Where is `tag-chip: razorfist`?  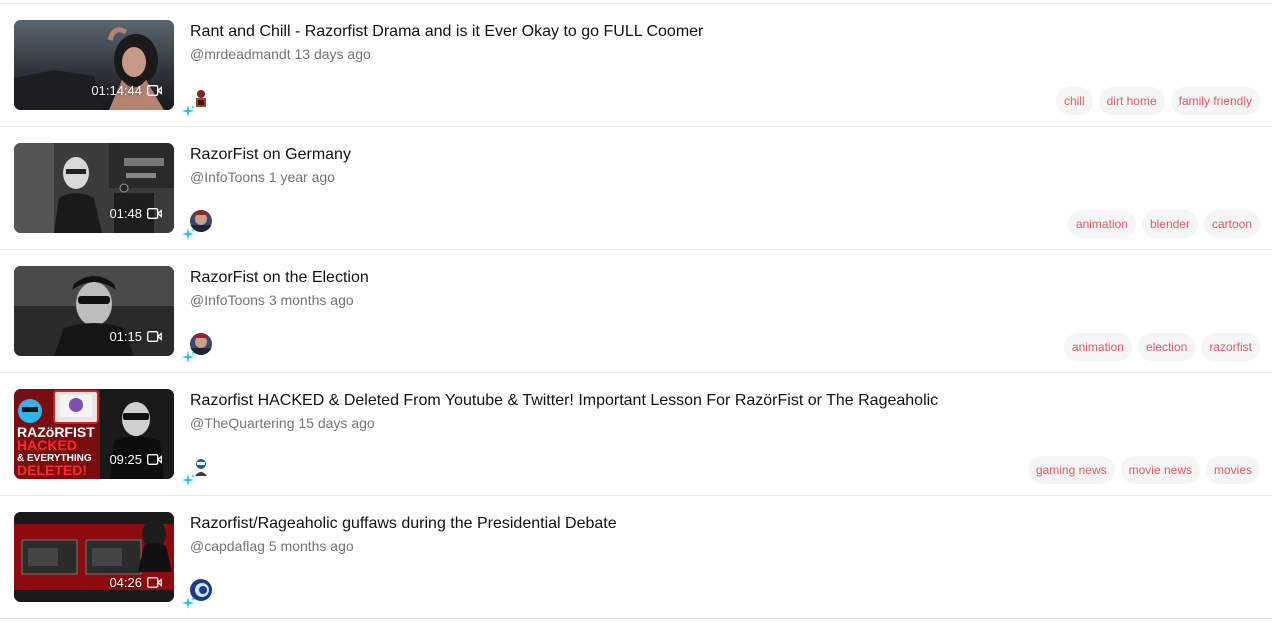 tag-chip: razorfist is located at coordinates (1230, 347).